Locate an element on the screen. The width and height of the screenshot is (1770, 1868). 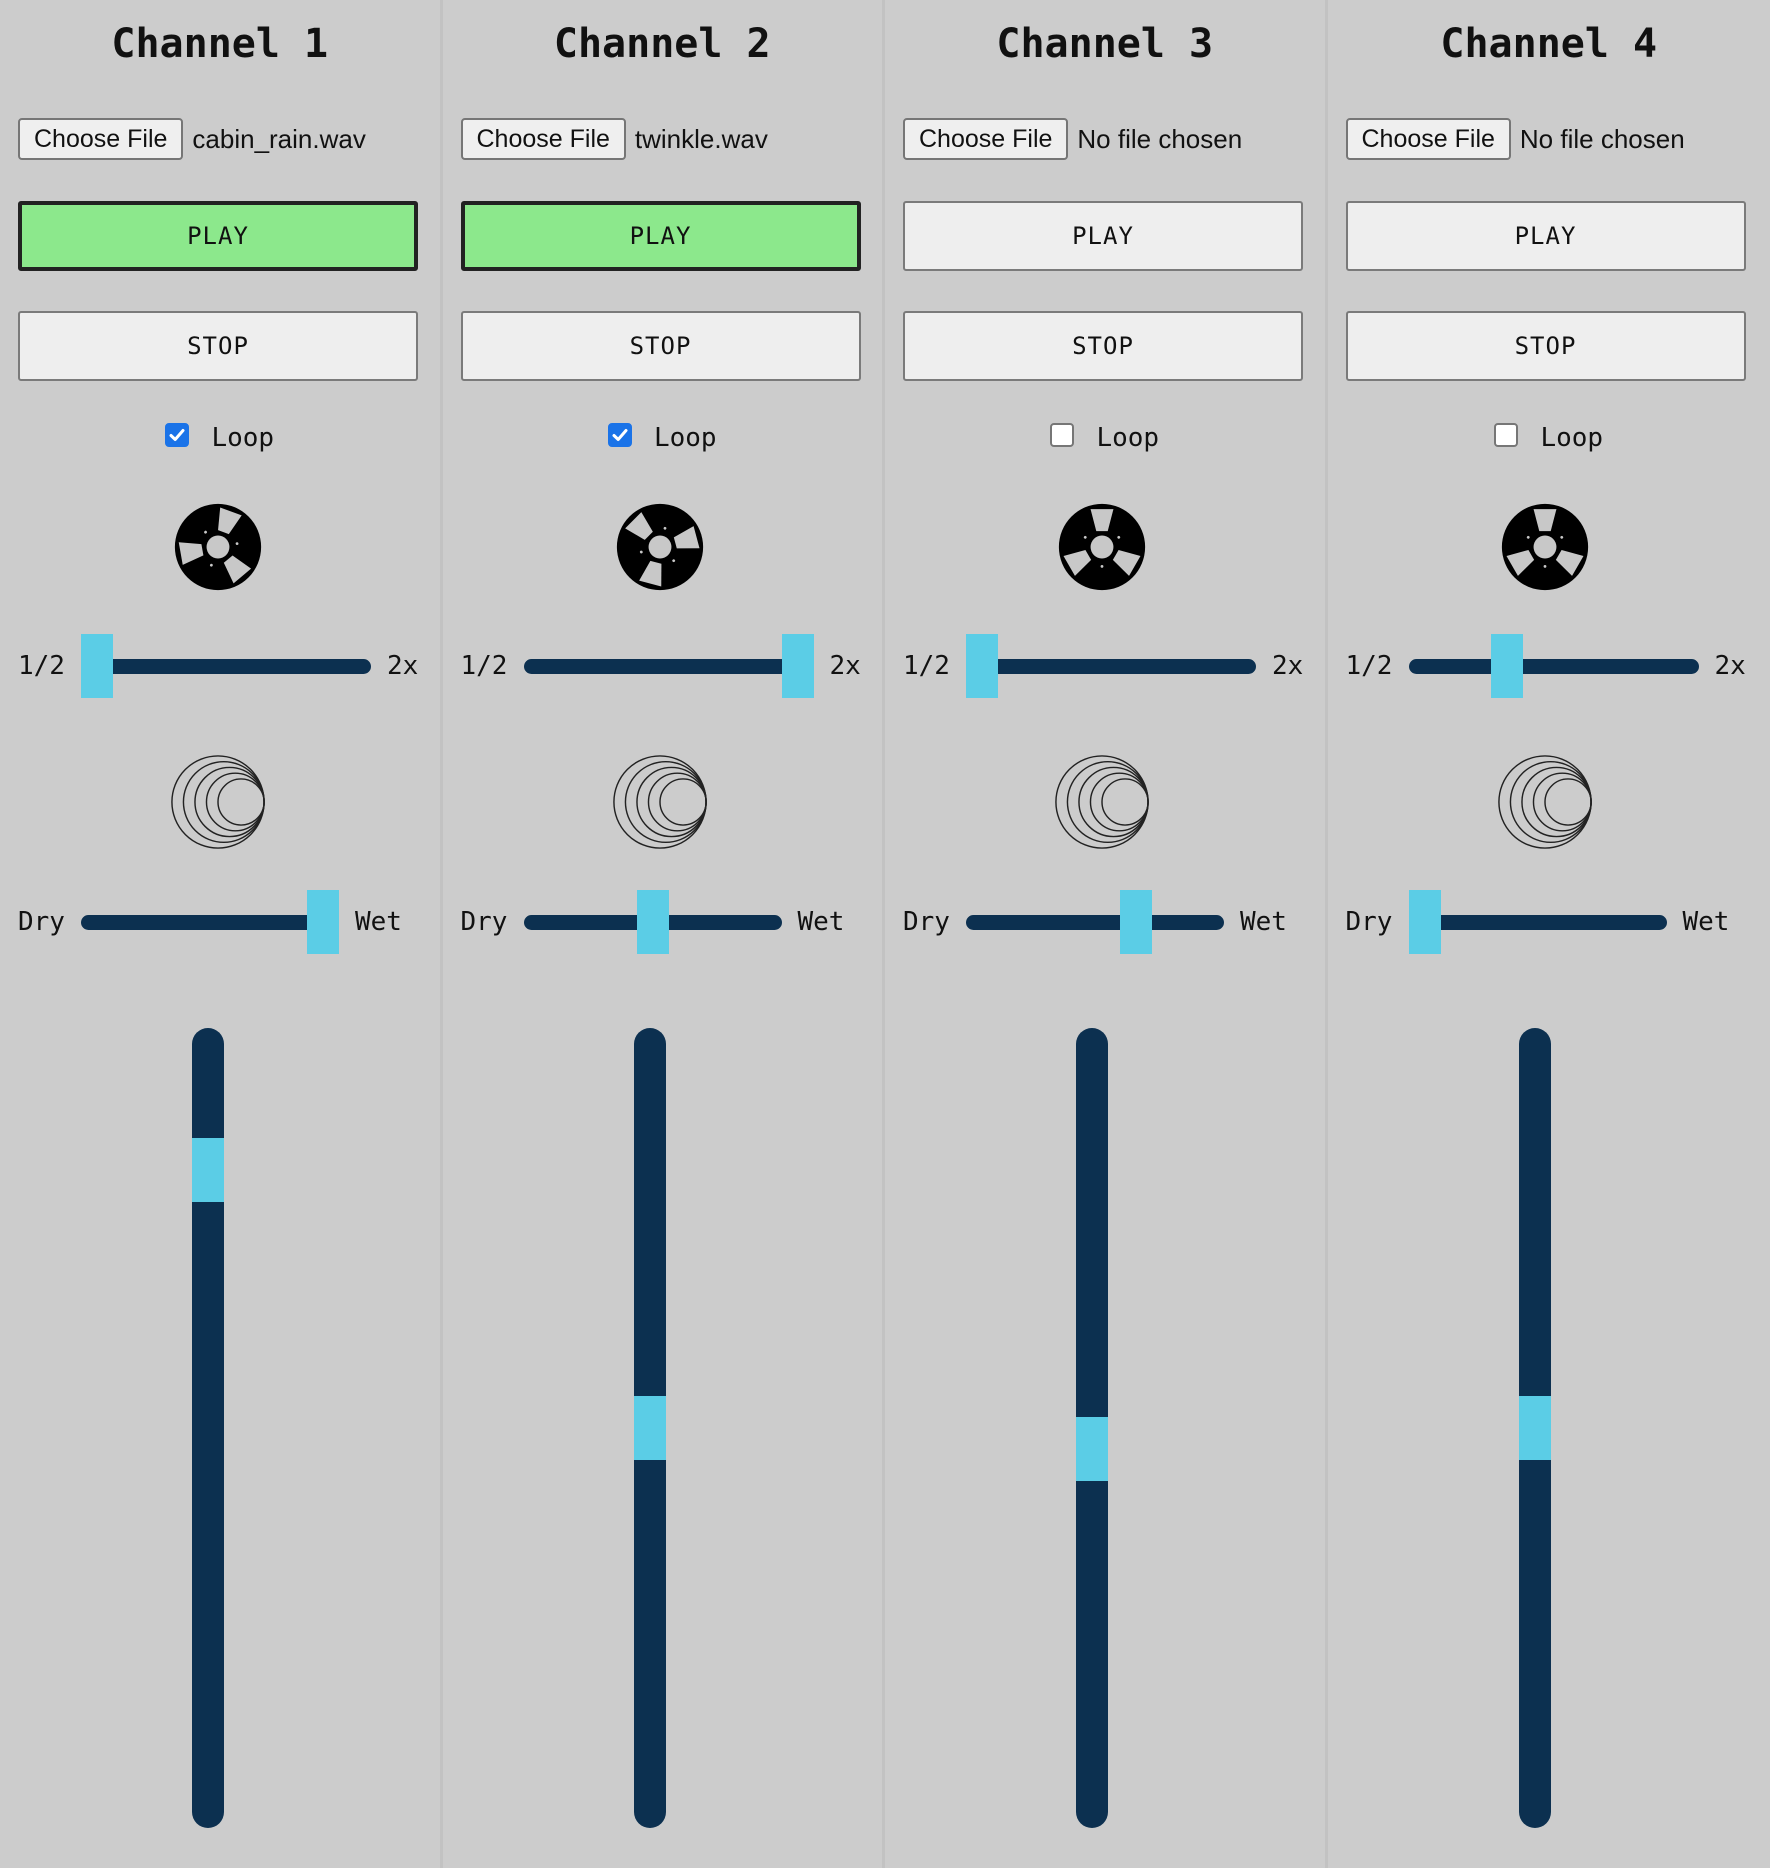
channel-title: Channel 2 is located at coordinates (662, 44).